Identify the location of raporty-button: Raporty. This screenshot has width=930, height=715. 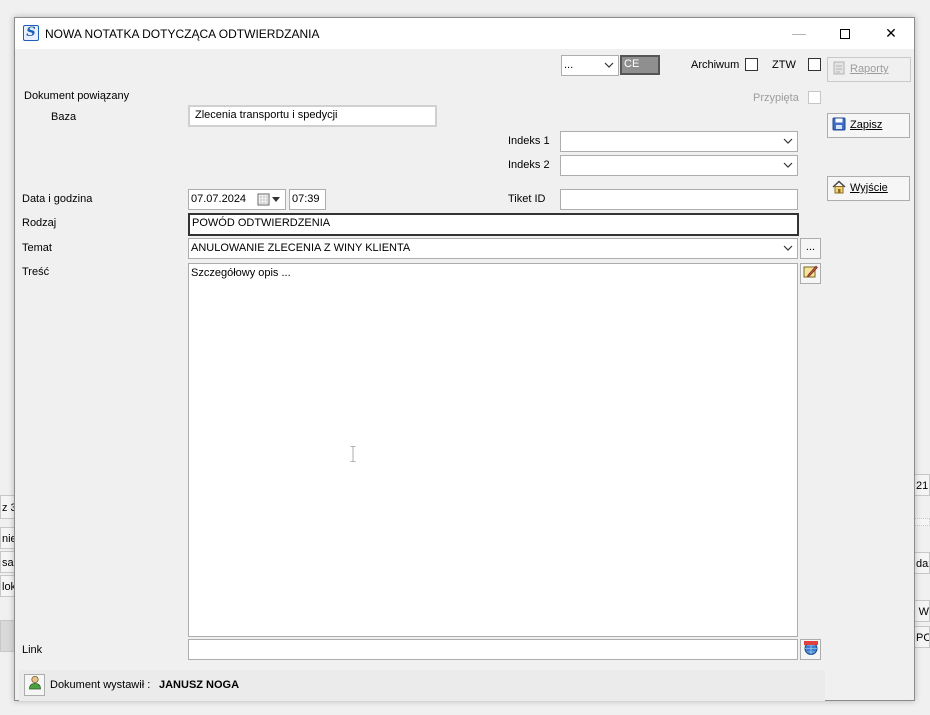
(869, 69).